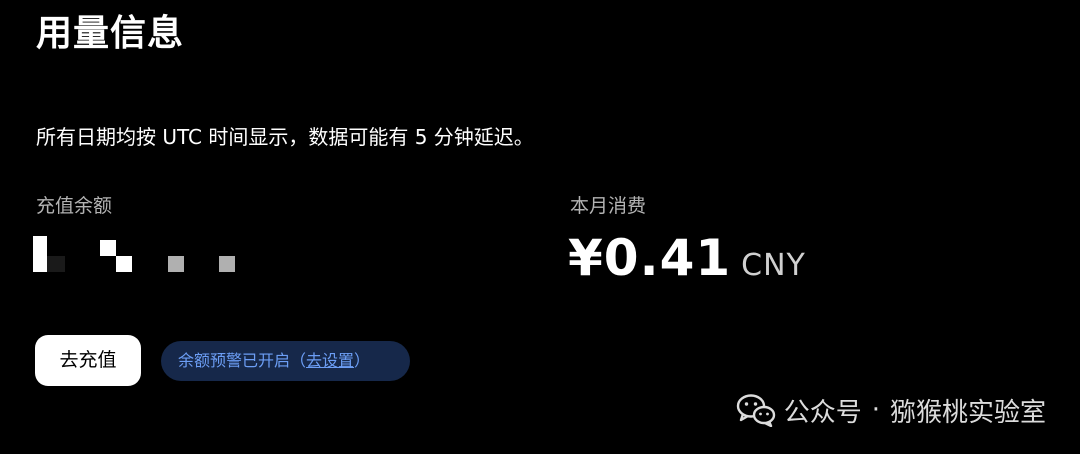 The height and width of the screenshot is (454, 1080). What do you see at coordinates (74, 206) in the screenshot?
I see `balance-label: 充值余额` at bounding box center [74, 206].